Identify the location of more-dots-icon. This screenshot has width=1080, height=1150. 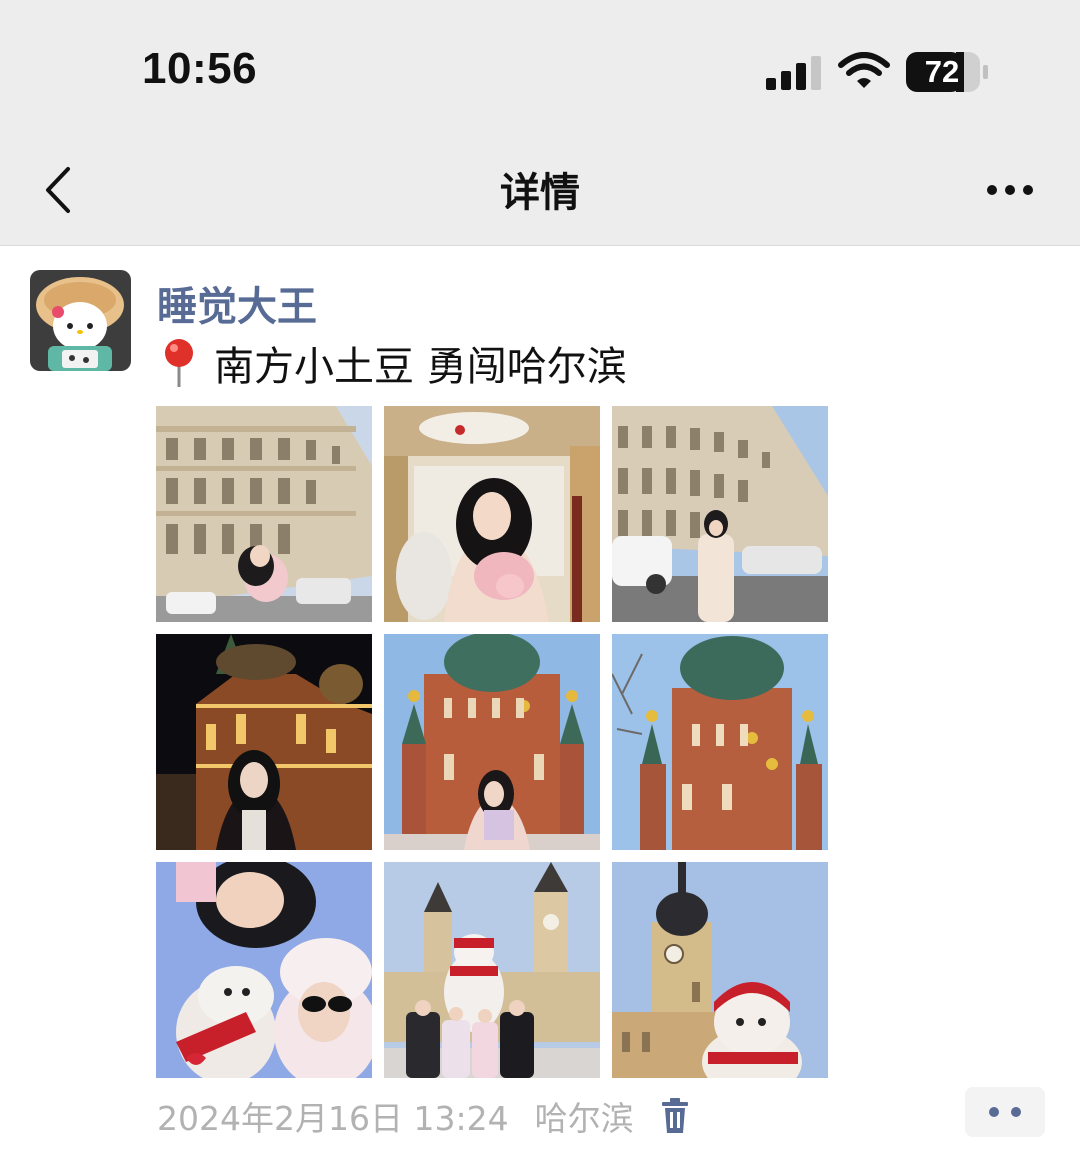
(1010, 190).